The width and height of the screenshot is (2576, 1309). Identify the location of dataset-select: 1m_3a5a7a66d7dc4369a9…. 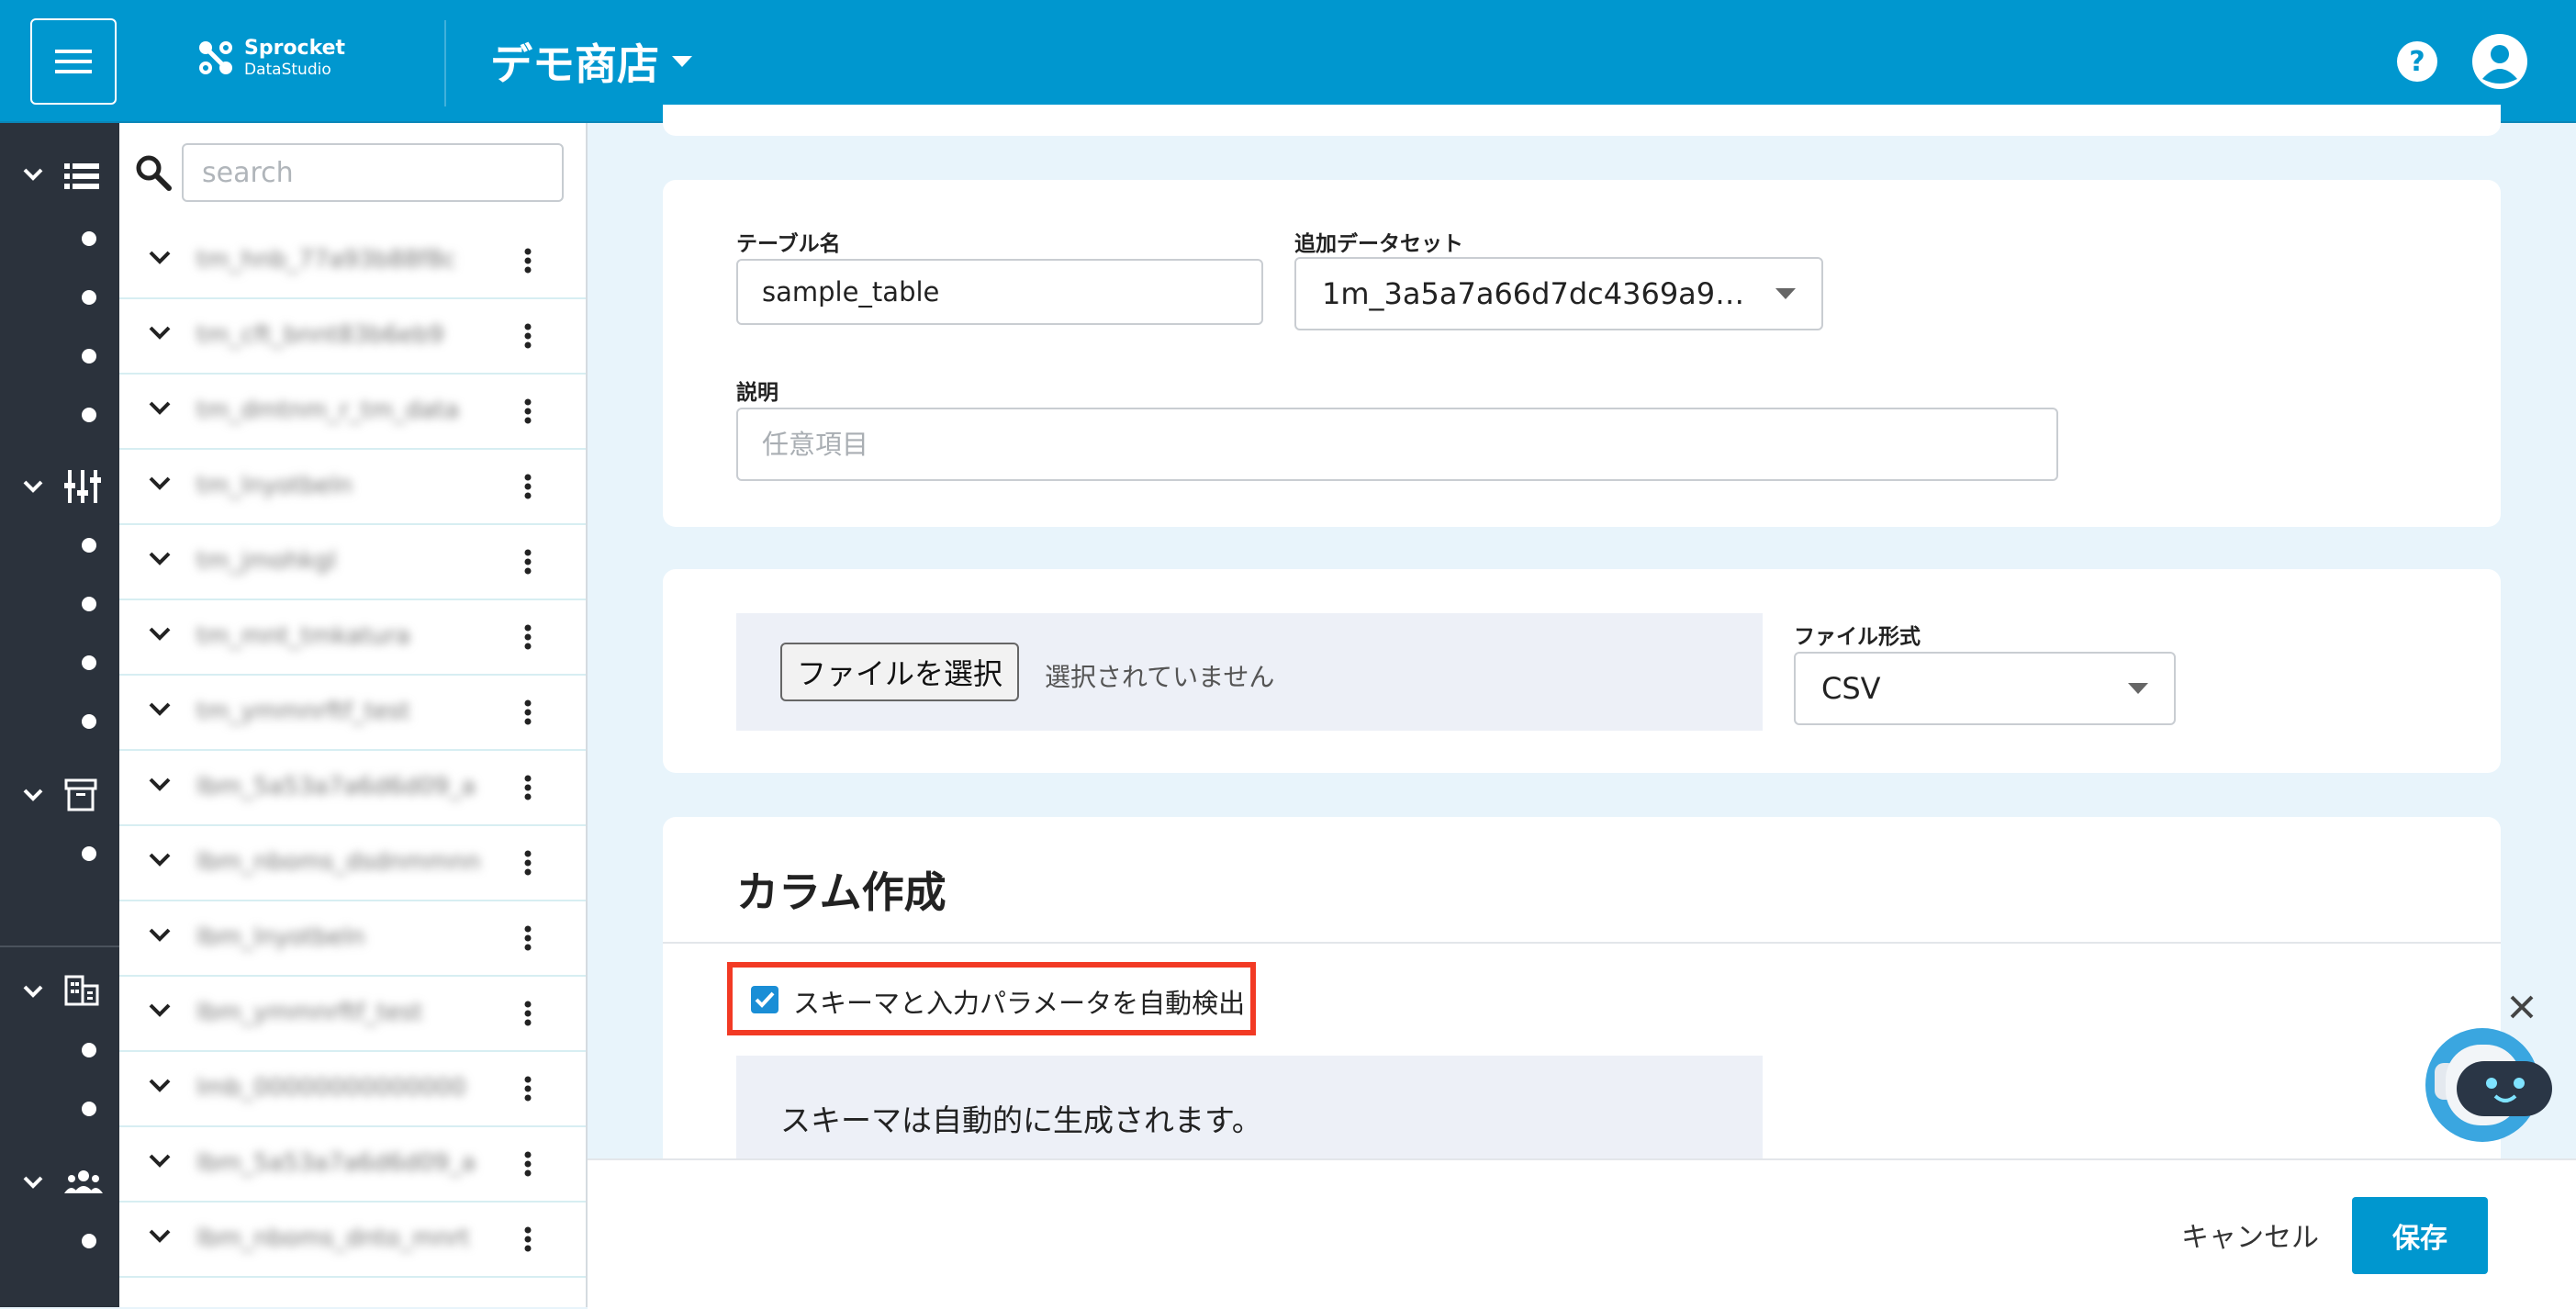
(1558, 293).